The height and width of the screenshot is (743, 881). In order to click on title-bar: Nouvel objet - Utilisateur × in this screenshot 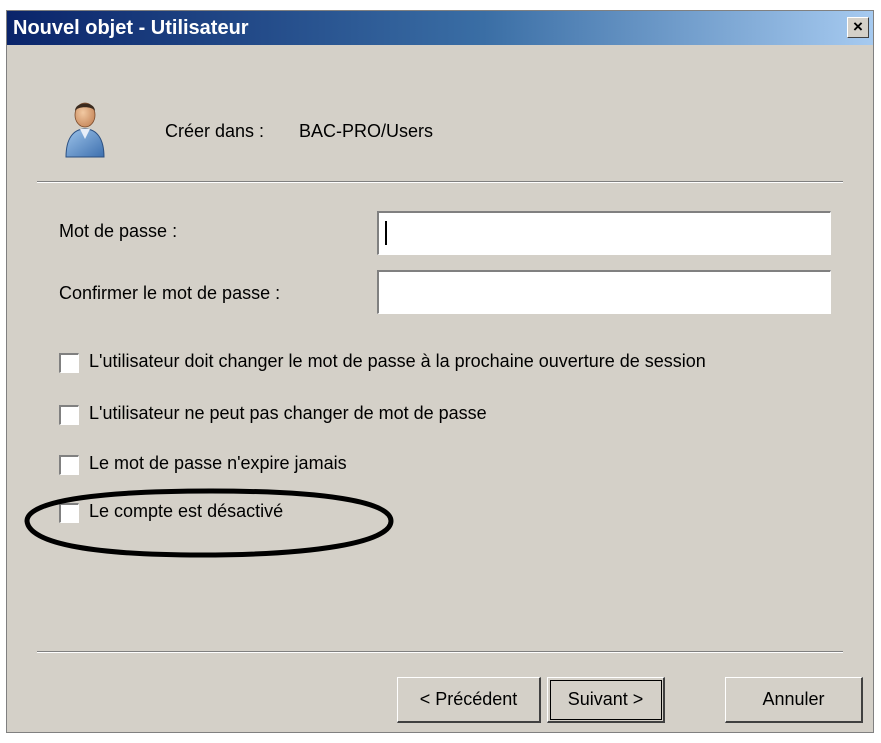, I will do `click(440, 28)`.